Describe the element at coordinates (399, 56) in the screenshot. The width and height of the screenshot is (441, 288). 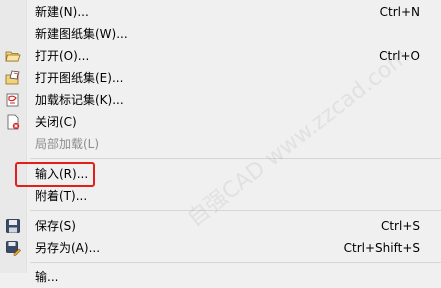
I see `menu-item-open-shortcut: Ctrl+O` at that location.